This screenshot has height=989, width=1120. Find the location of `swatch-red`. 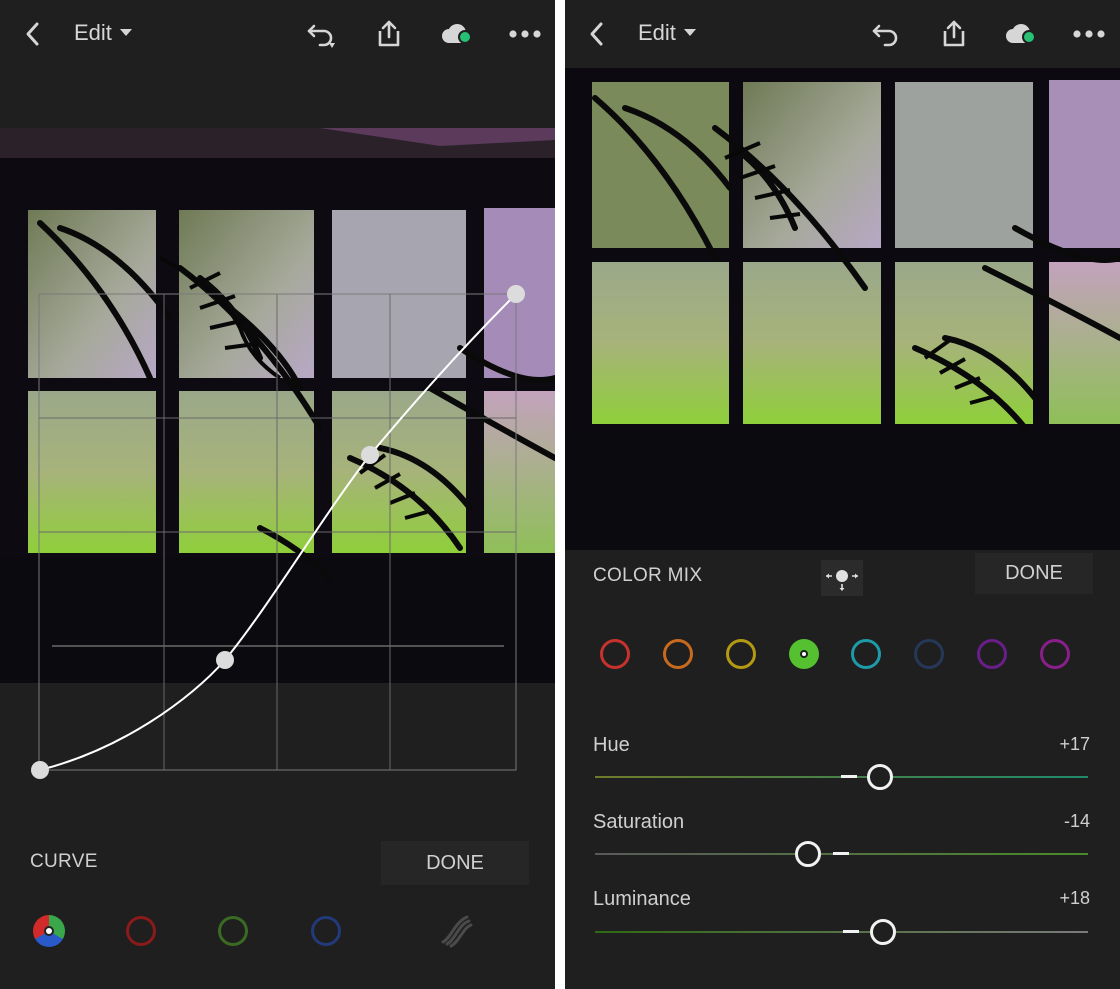

swatch-red is located at coordinates (615, 654).